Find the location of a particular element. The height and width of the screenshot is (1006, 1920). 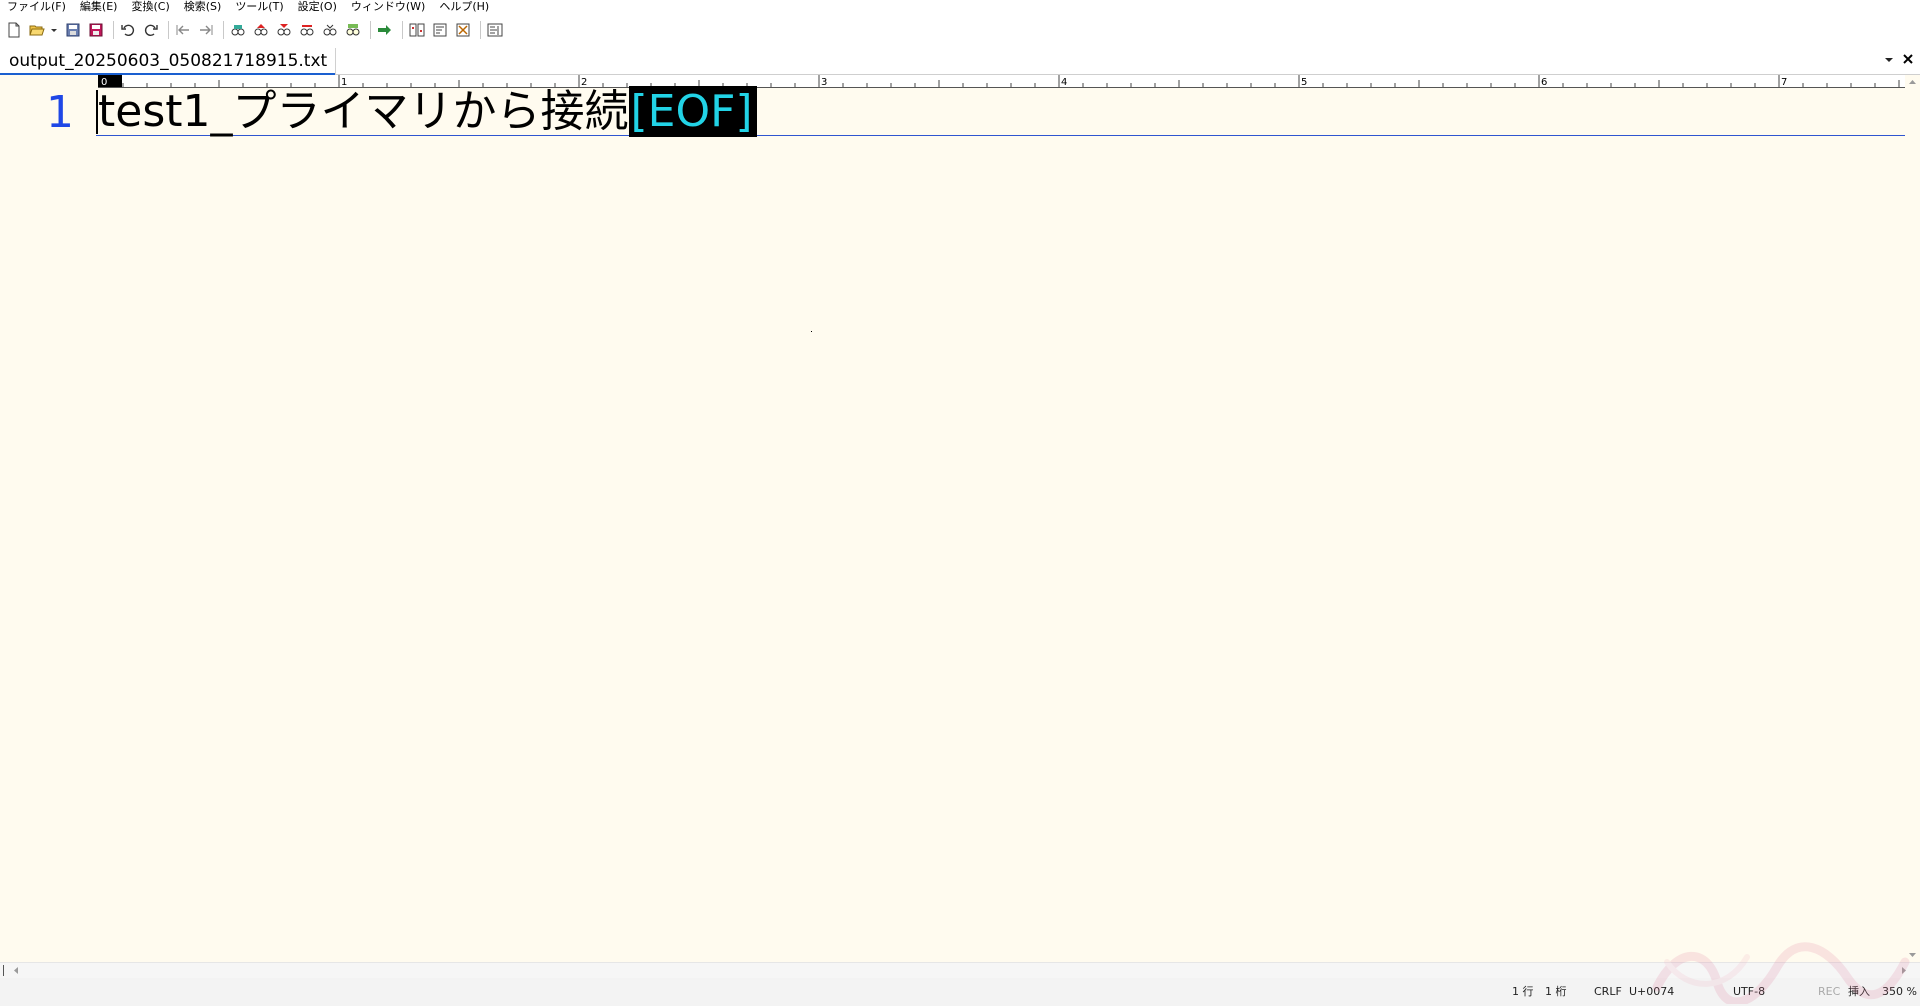

scroll-left-edge is located at coordinates (3, 970).